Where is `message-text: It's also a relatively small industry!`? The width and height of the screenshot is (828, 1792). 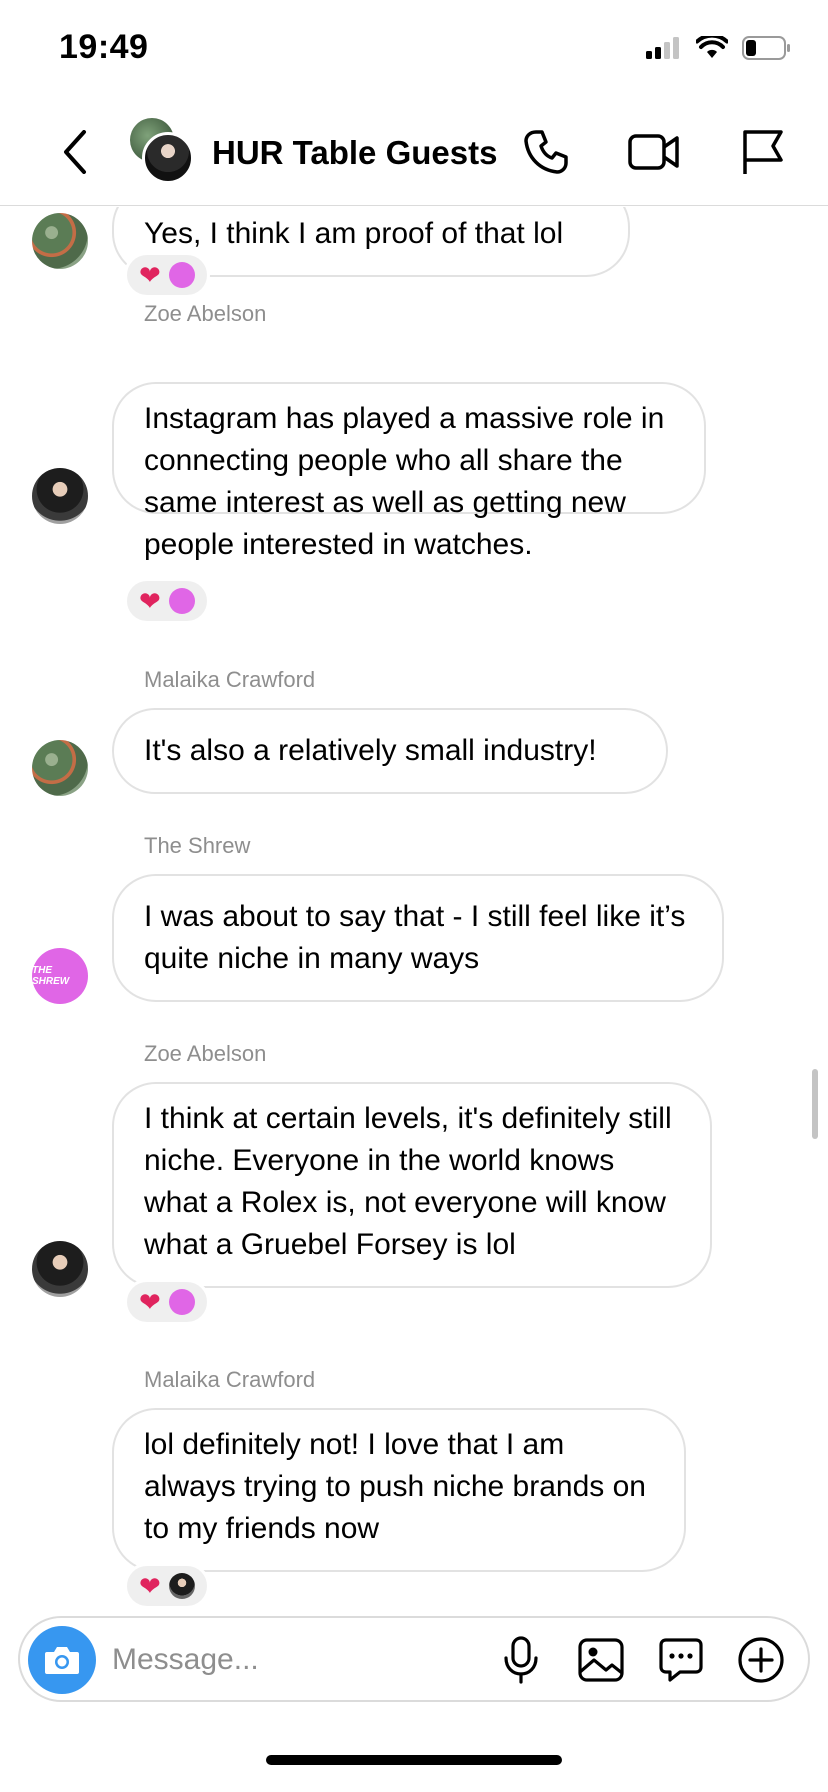
message-text: It's also a relatively small industry! is located at coordinates (370, 750).